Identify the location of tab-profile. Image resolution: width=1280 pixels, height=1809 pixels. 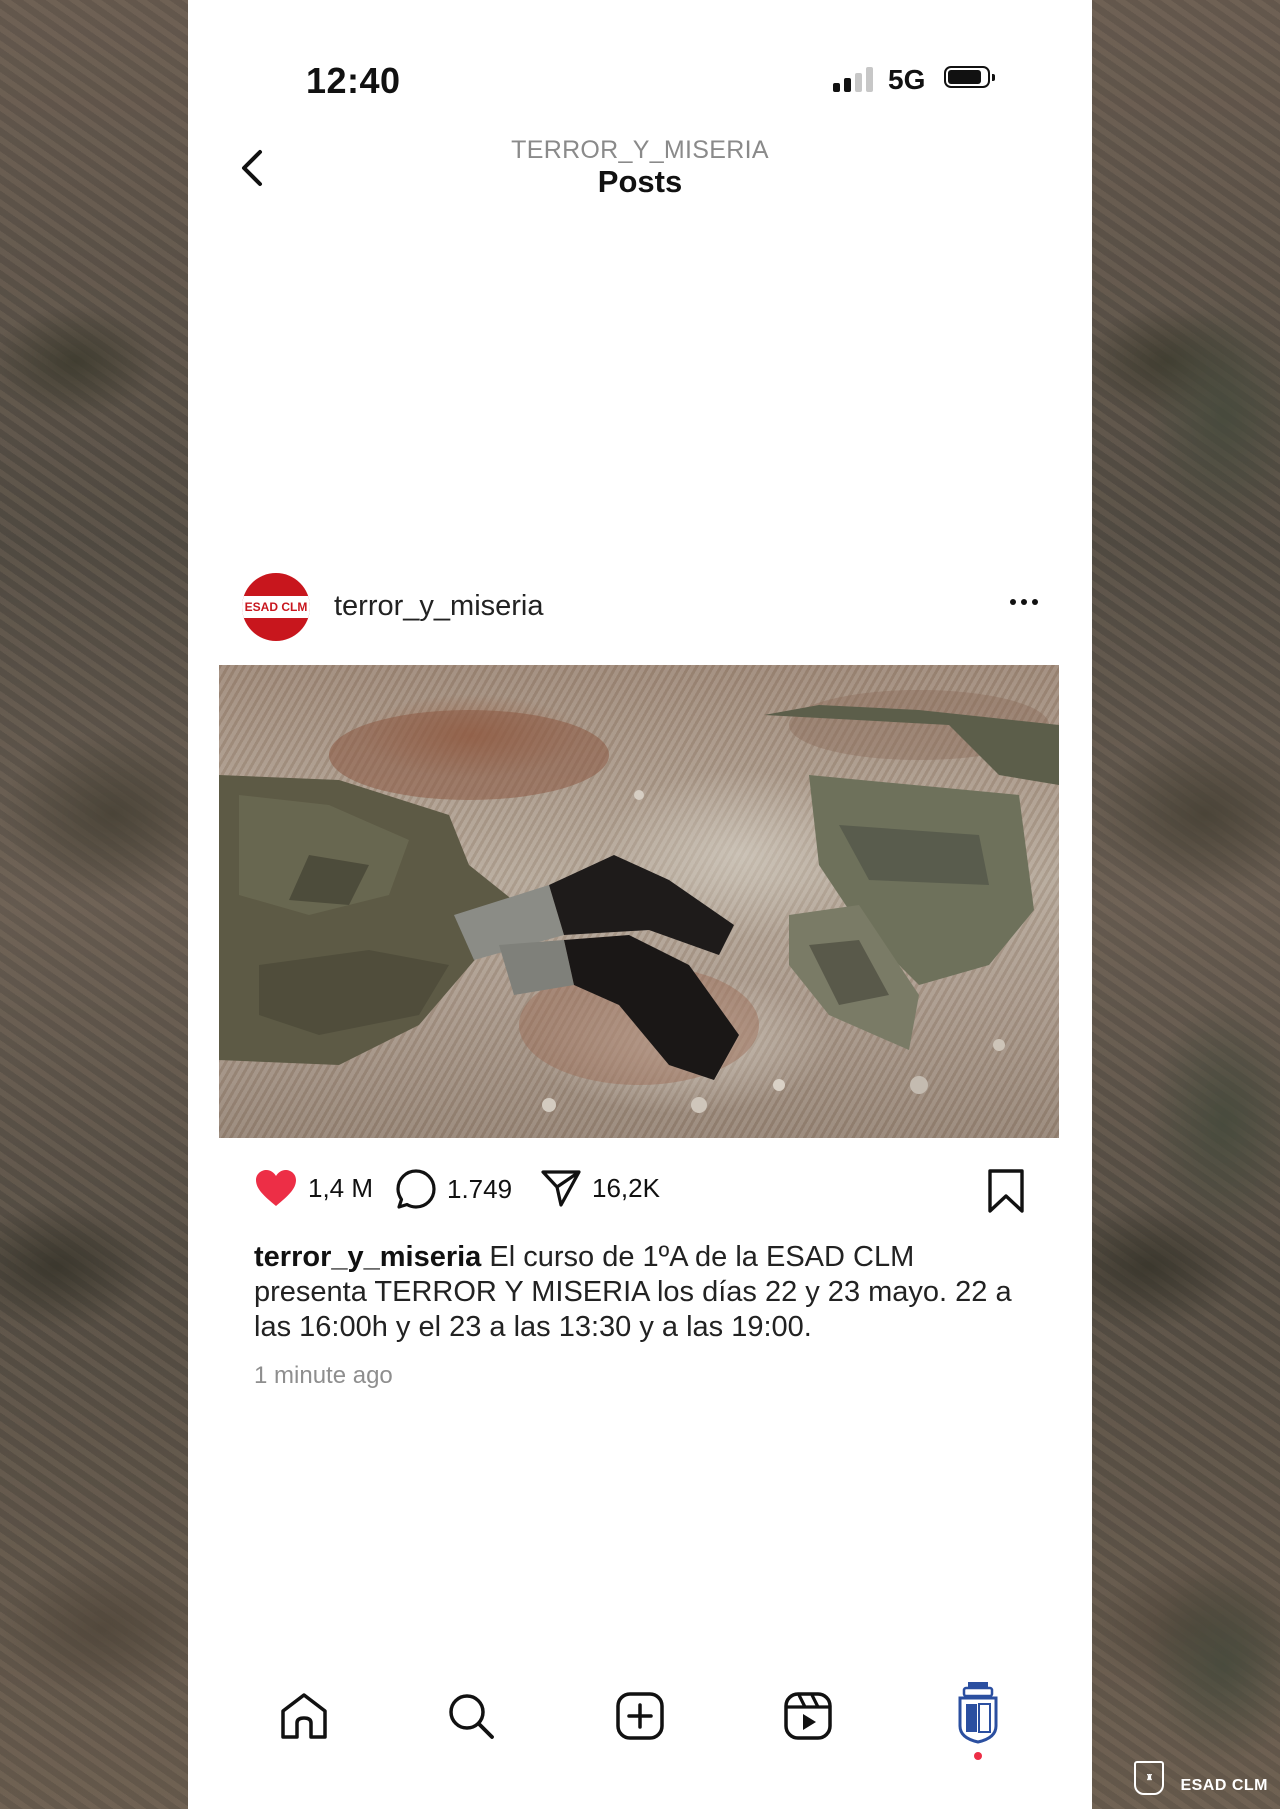
(978, 1713).